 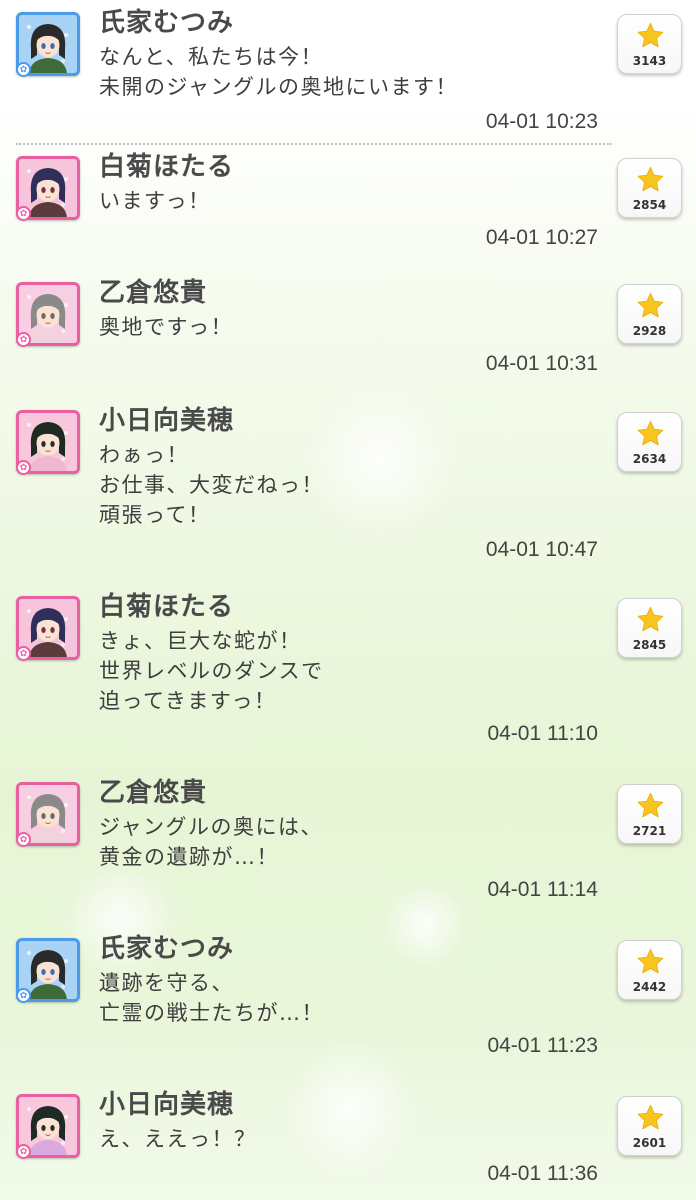 I want to click on post-timestamp: 04-01 10:23, so click(x=541, y=121).